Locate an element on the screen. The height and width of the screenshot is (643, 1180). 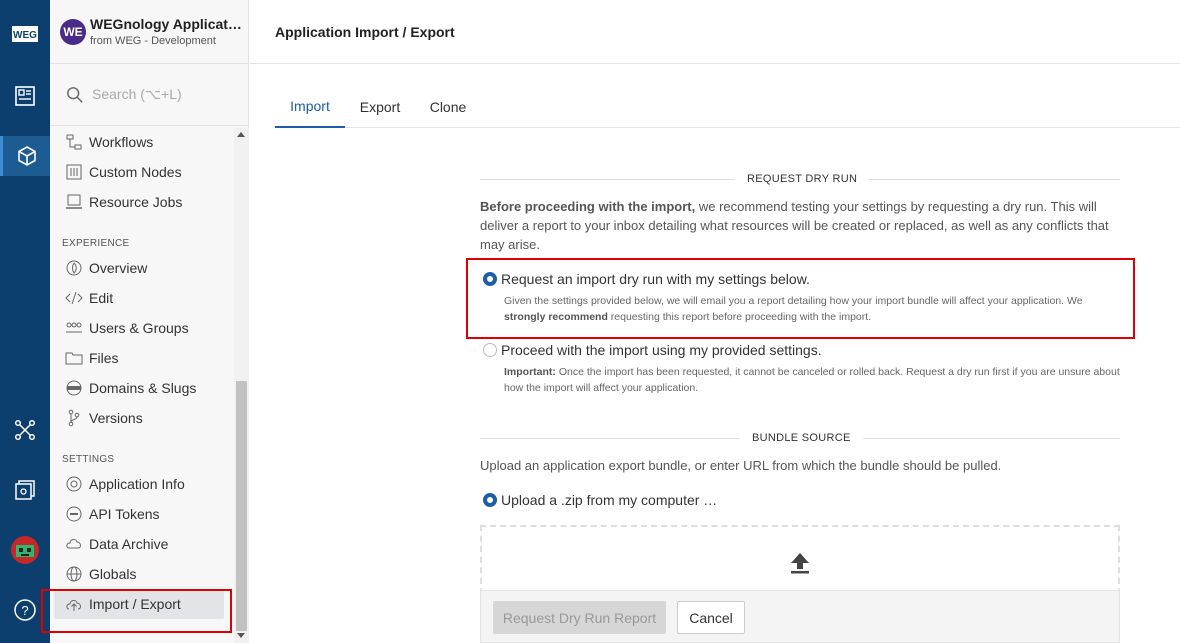
sidebar-scrollbar-thumb is located at coordinates (241, 506).